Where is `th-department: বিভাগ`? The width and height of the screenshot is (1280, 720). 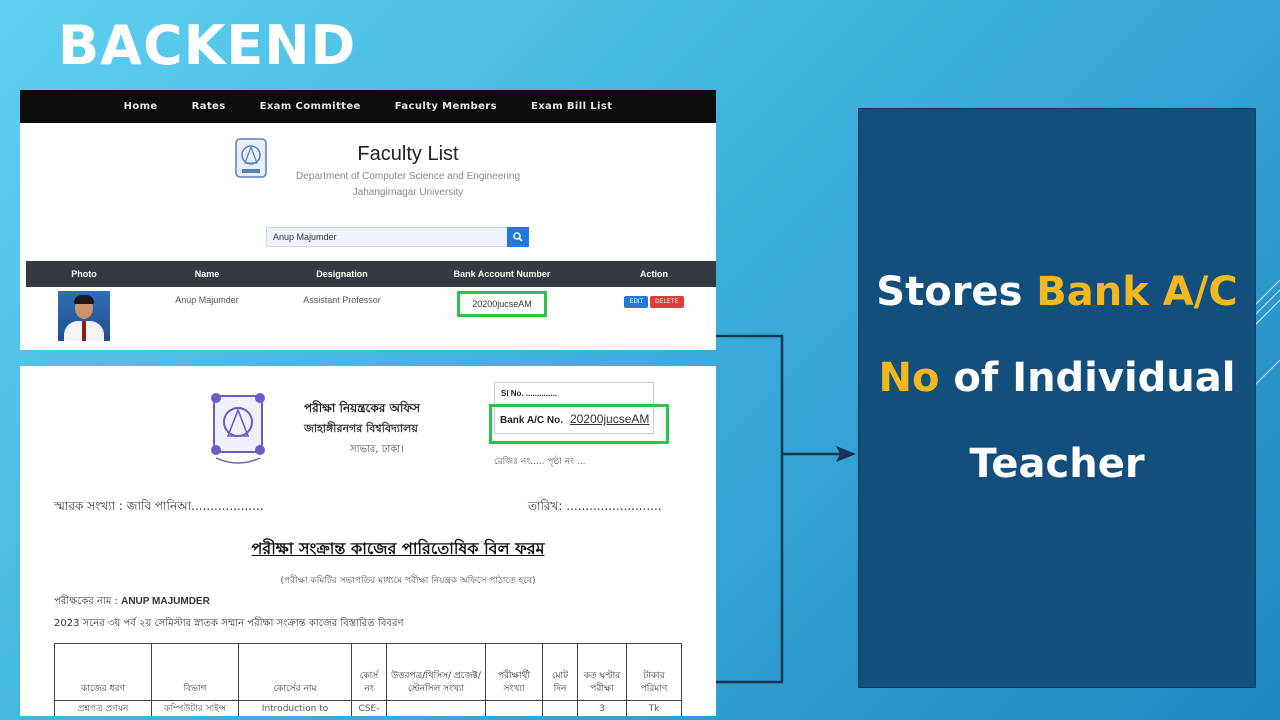 th-department: বিভাগ is located at coordinates (195, 672).